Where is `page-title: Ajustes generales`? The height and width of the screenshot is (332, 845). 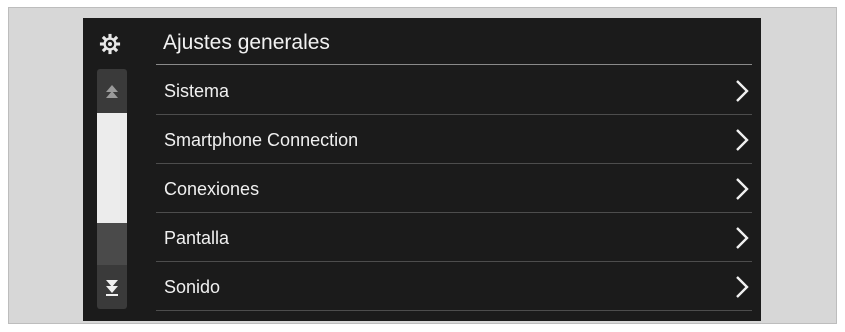
page-title: Ajustes generales is located at coordinates (246, 42).